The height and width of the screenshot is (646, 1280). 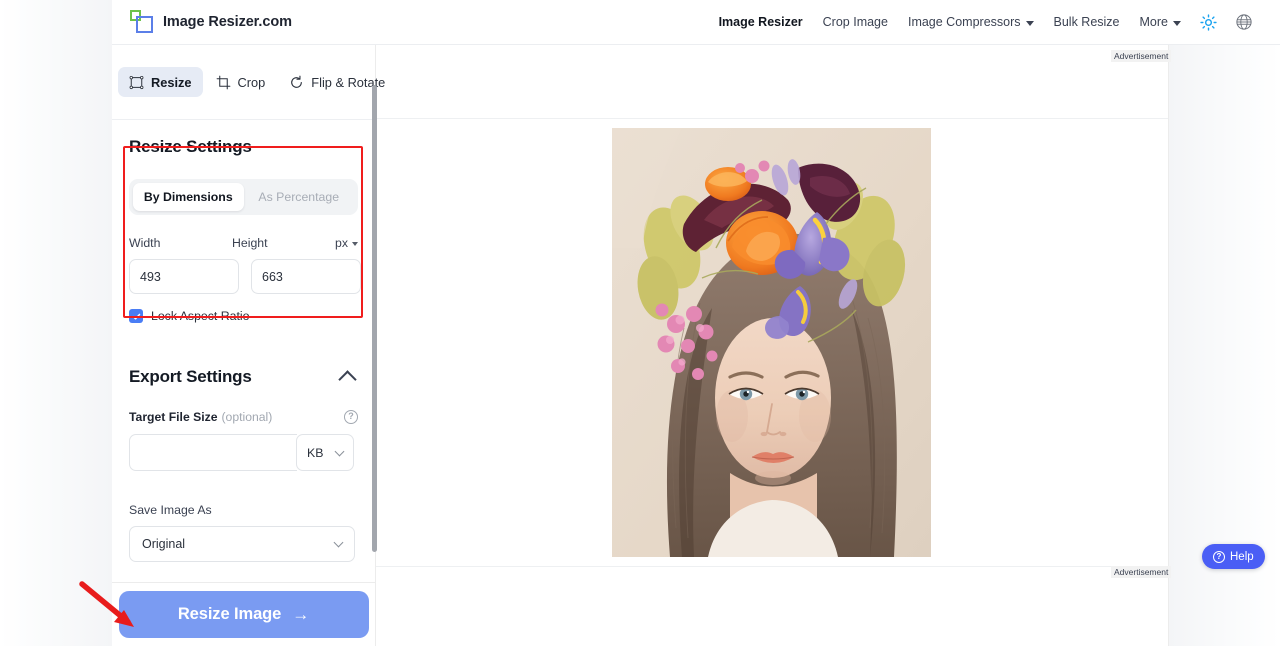 I want to click on panel-scrollbar, so click(x=375, y=318).